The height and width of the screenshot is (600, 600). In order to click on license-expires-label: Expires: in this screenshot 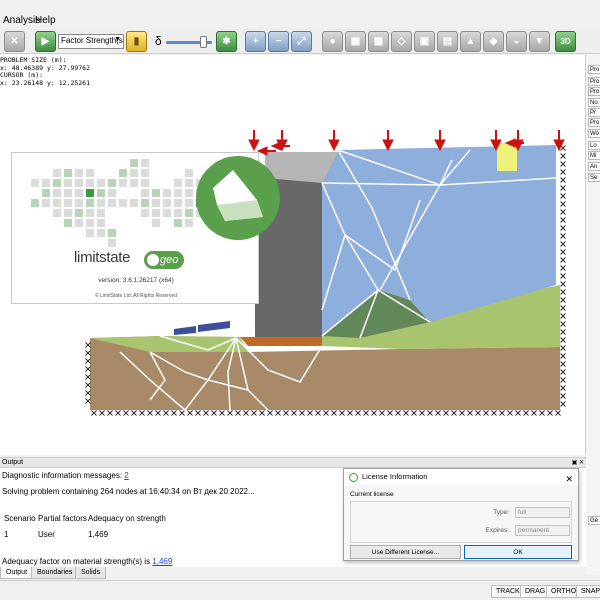, I will do `click(497, 530)`.